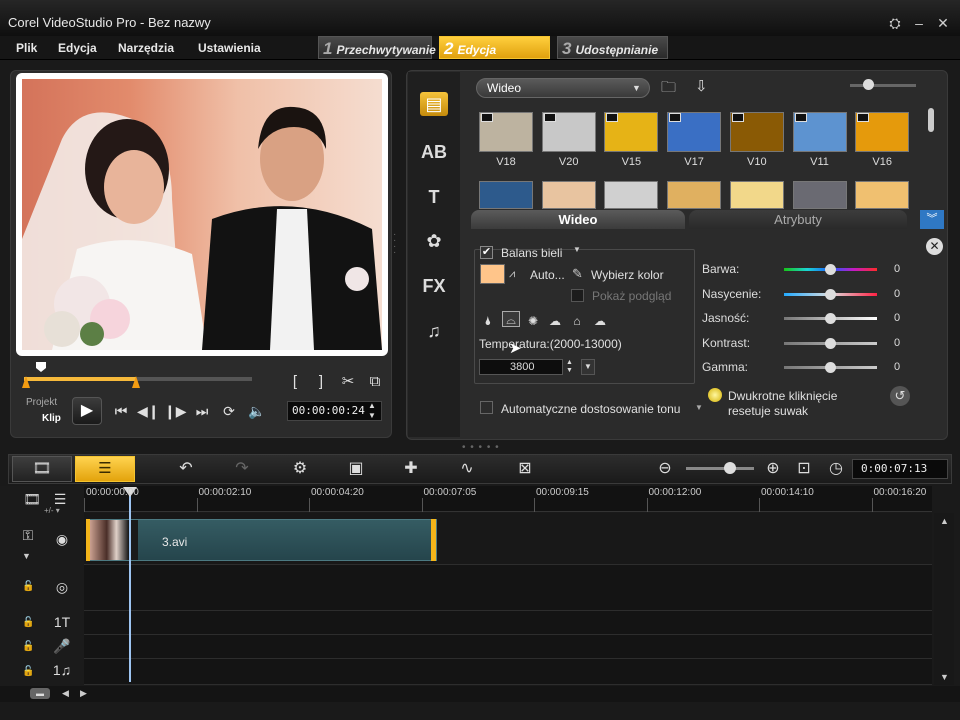 The height and width of the screenshot is (720, 960). What do you see at coordinates (900, 469) in the screenshot?
I see `timeline-timecode: 0:00:07:13` at bounding box center [900, 469].